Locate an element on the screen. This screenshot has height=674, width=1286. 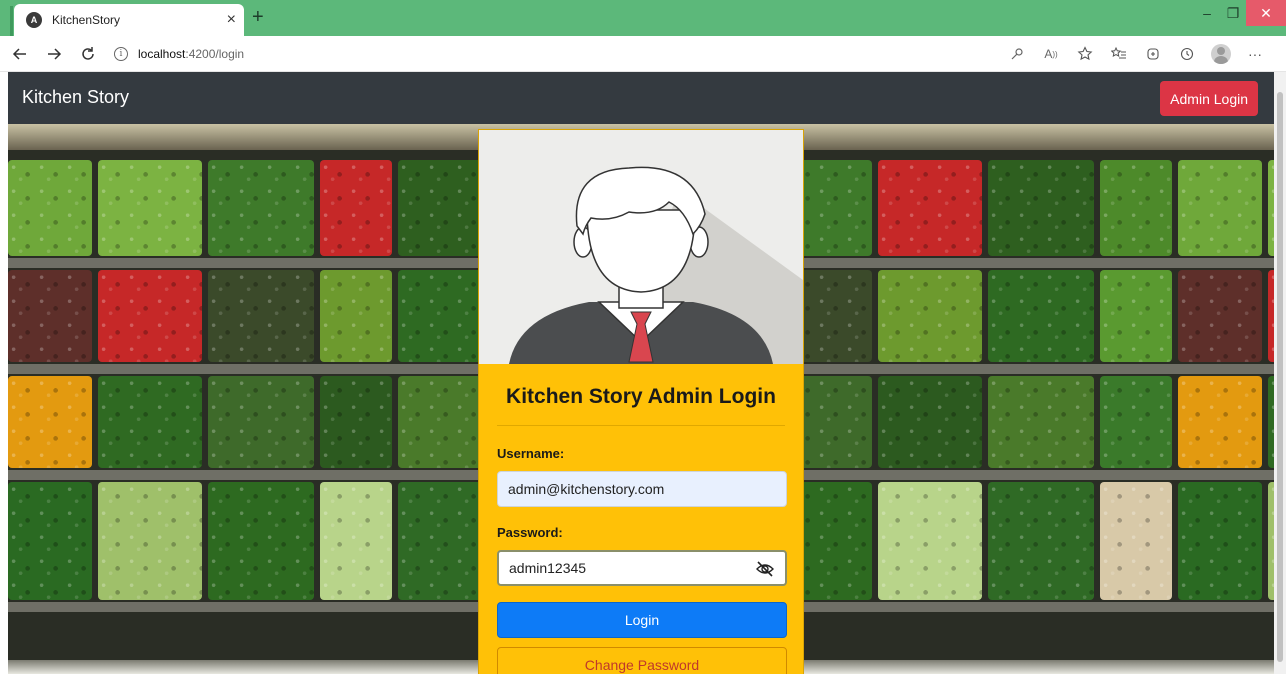
password-label: Password: is located at coordinates (530, 532).